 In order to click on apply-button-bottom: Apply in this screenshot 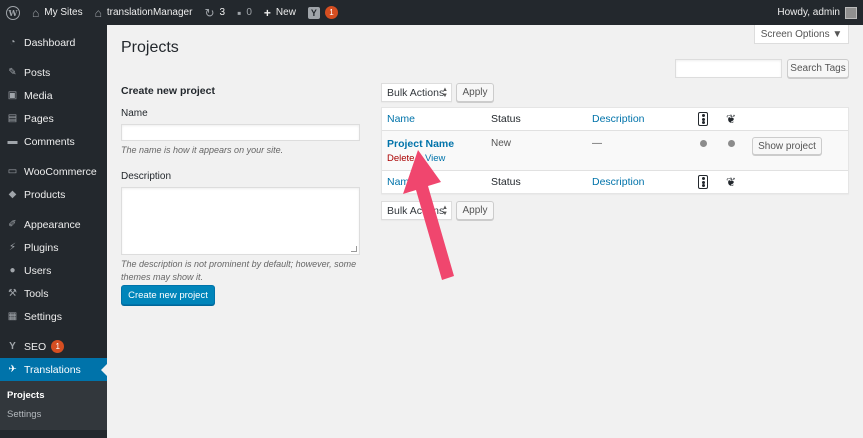, I will do `click(475, 210)`.